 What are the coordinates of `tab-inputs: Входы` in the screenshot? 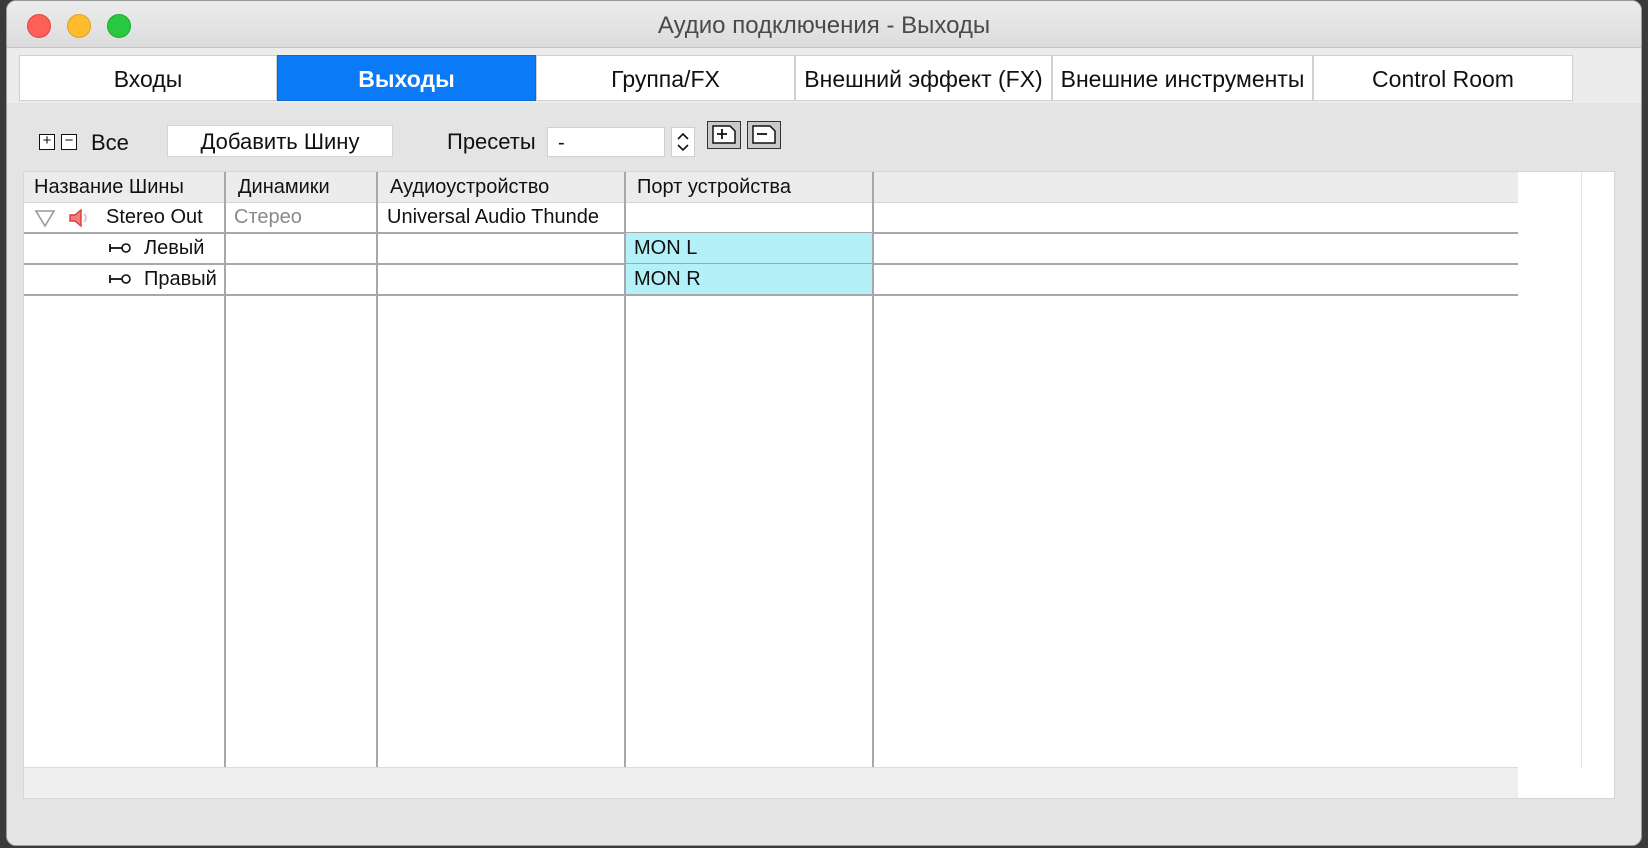 It's located at (148, 78).